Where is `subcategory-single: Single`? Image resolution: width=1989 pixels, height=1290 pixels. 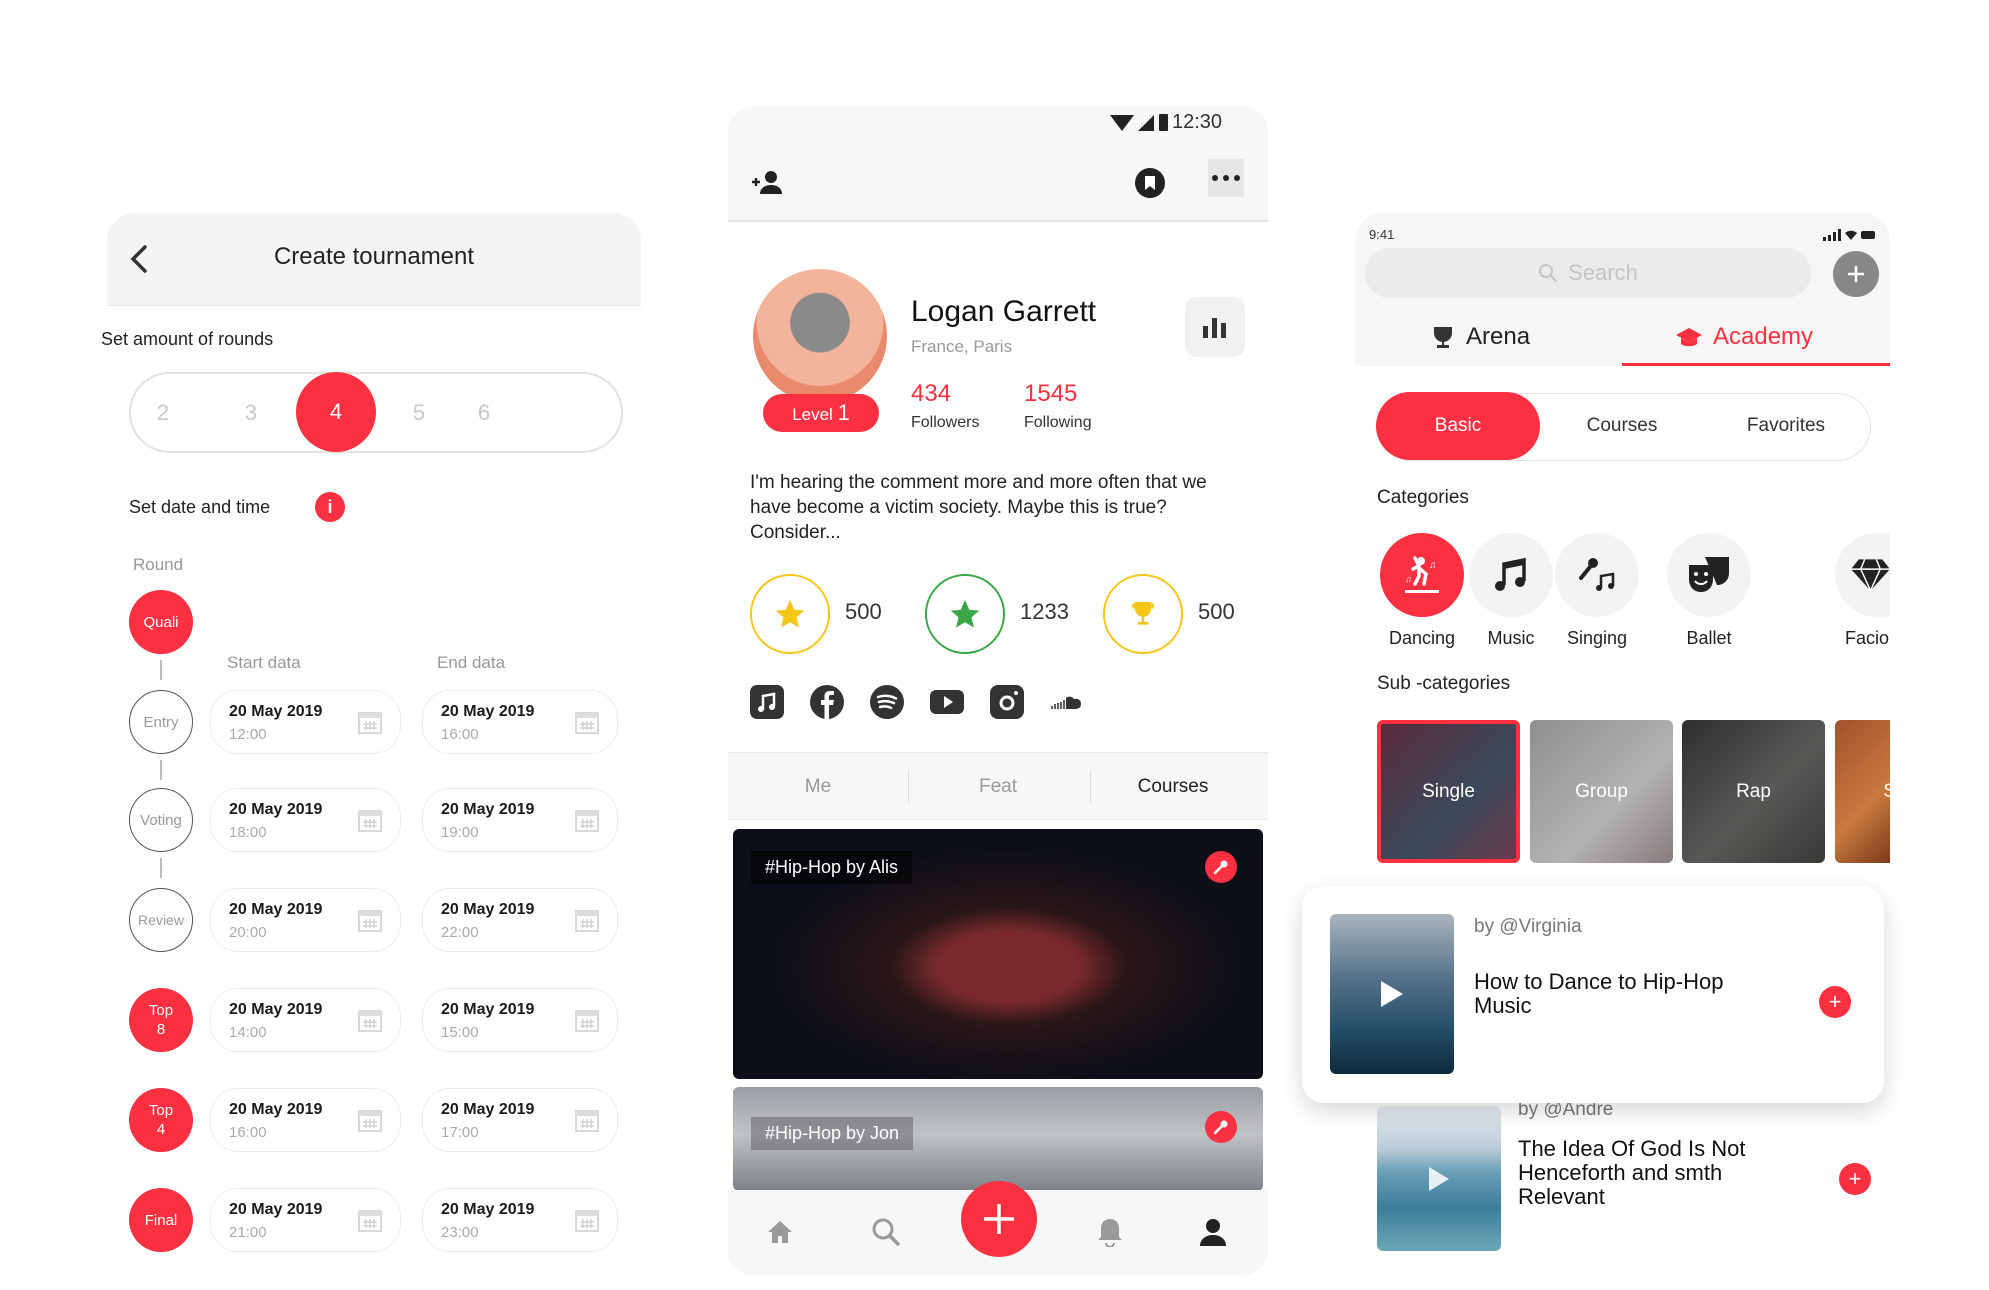
subcategory-single: Single is located at coordinates (1448, 791).